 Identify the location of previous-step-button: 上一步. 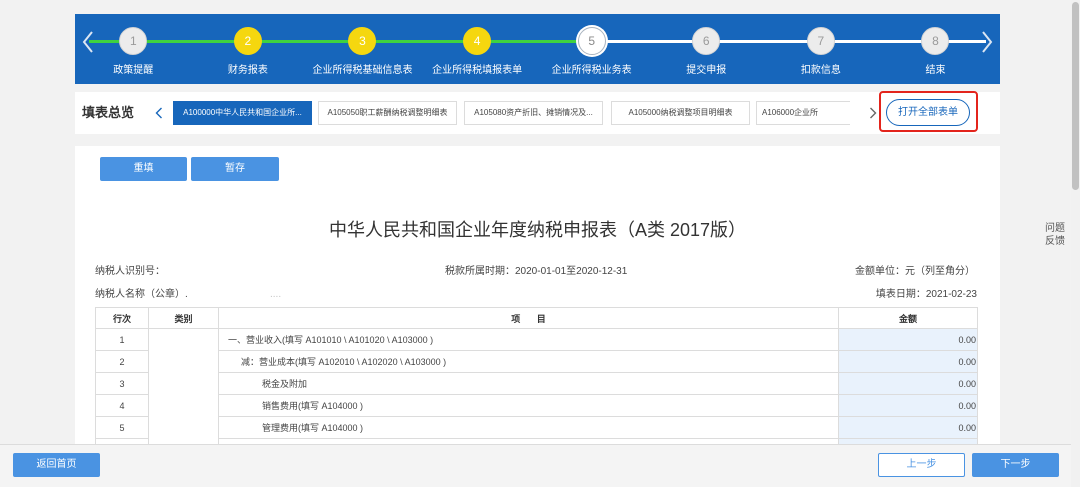
(921, 465).